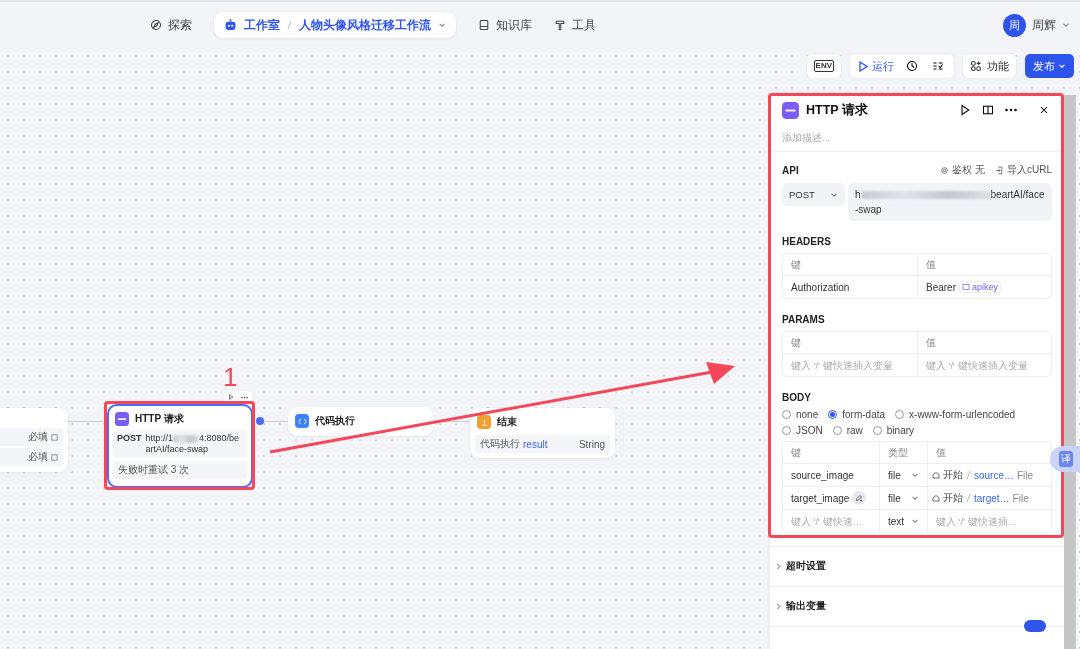 The image size is (1080, 649). I want to click on value-field: 键入 '/' 键快速插入变量, so click(984, 364).